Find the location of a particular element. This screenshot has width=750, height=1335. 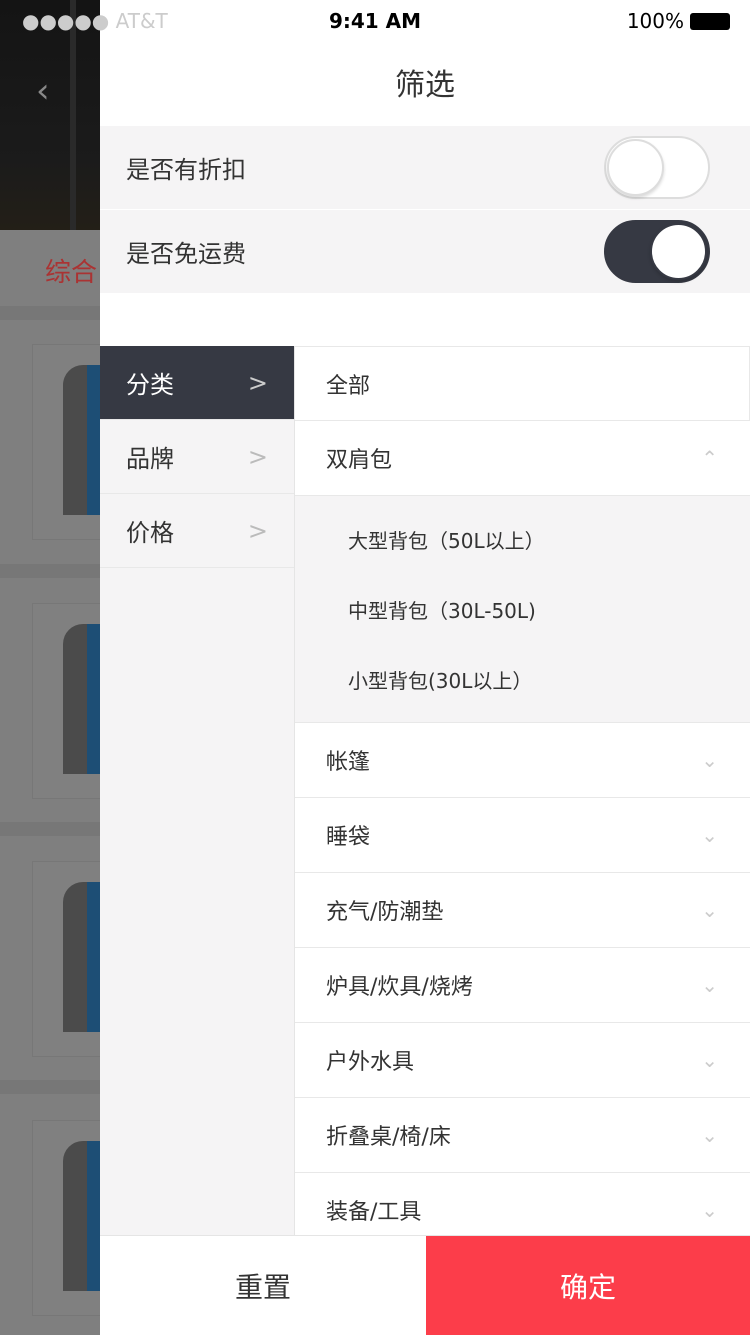

category-item: 炉具/炊具/烧烤 ⌄ is located at coordinates (522, 985).